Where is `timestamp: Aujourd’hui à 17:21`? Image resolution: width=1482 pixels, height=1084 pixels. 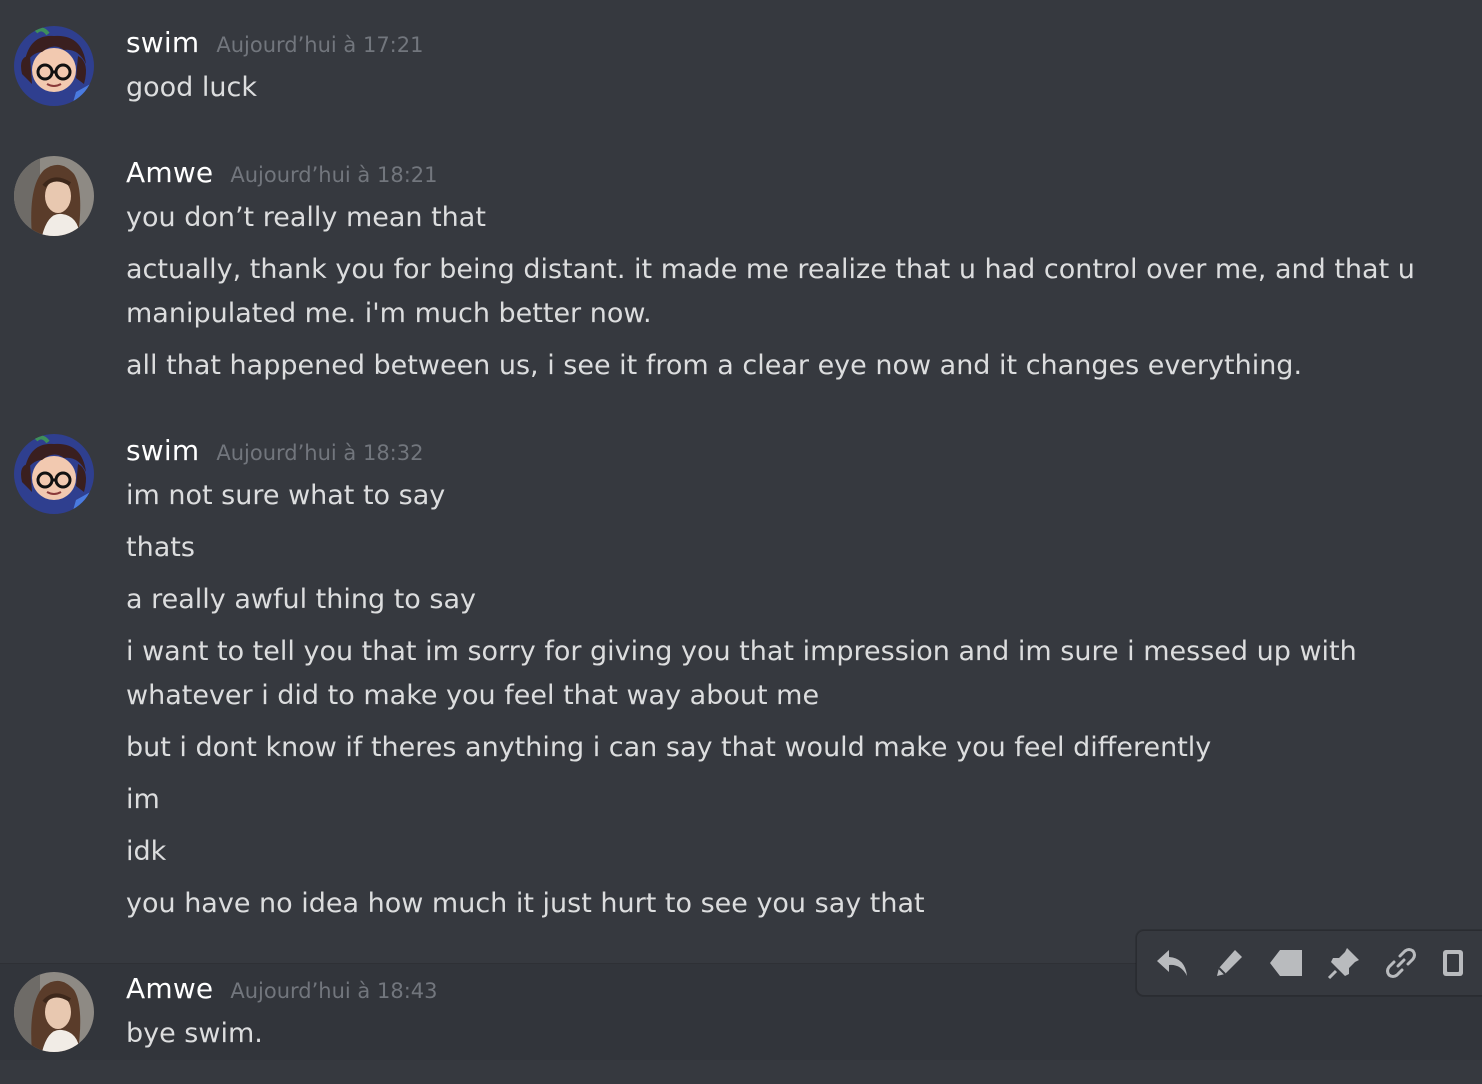 timestamp: Aujourd’hui à 17:21 is located at coordinates (319, 45).